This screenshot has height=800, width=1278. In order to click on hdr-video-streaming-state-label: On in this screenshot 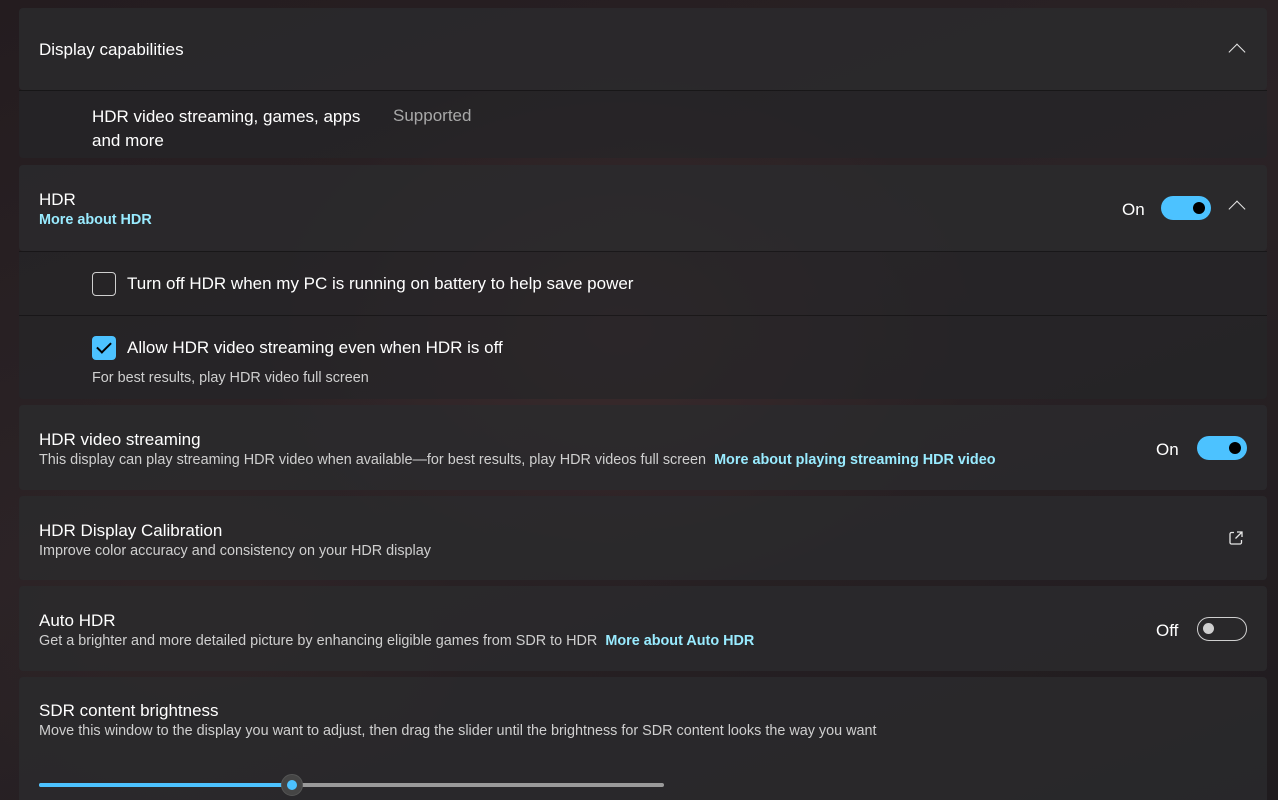, I will do `click(1167, 449)`.